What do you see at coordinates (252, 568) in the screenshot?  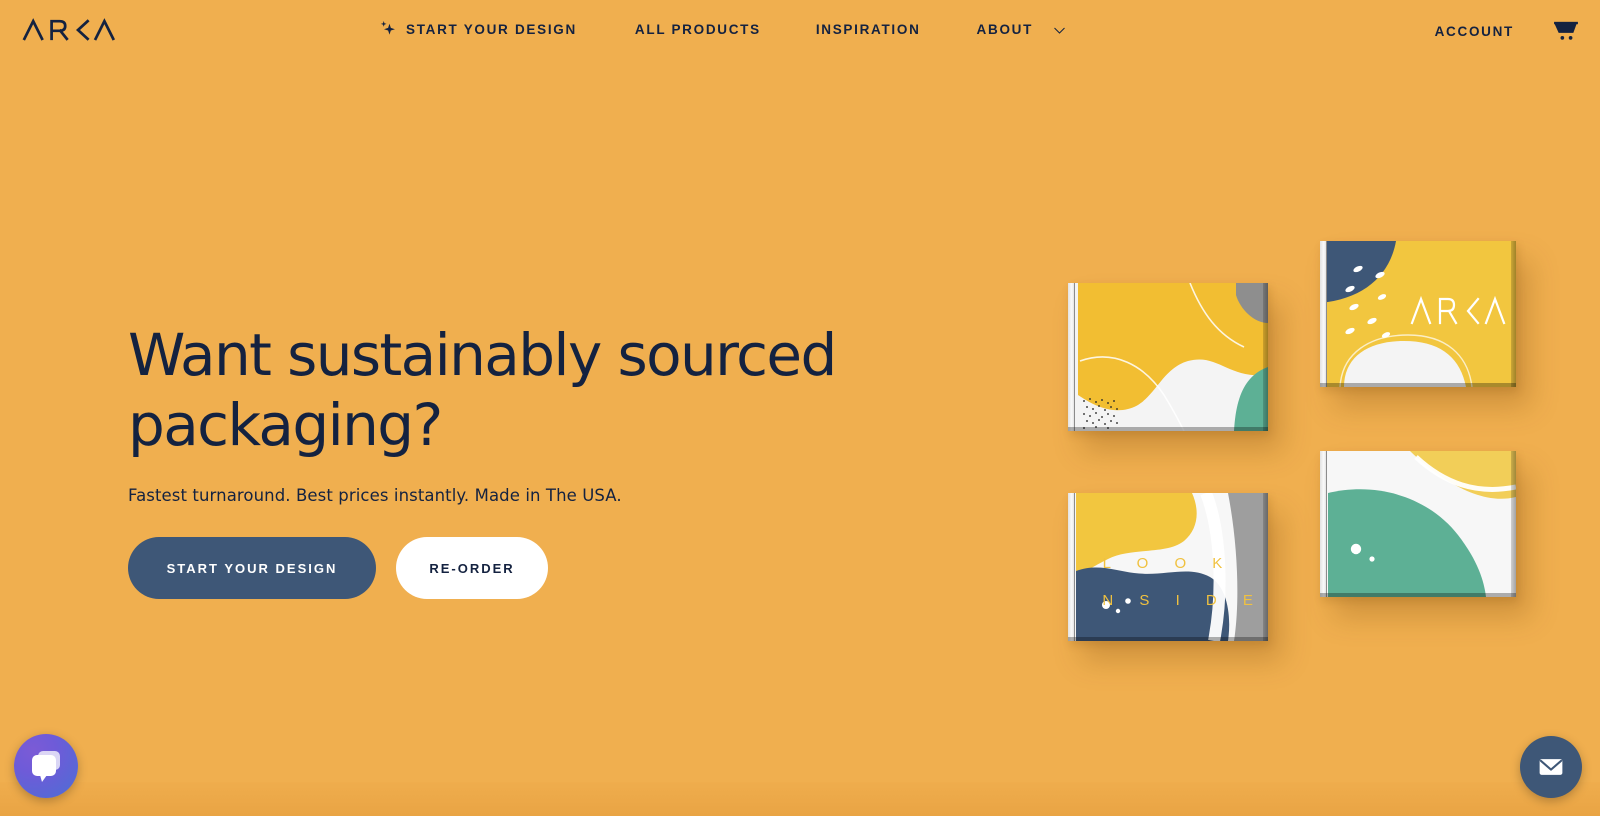 I see `start-your-design-button: START YOUR DESIGN` at bounding box center [252, 568].